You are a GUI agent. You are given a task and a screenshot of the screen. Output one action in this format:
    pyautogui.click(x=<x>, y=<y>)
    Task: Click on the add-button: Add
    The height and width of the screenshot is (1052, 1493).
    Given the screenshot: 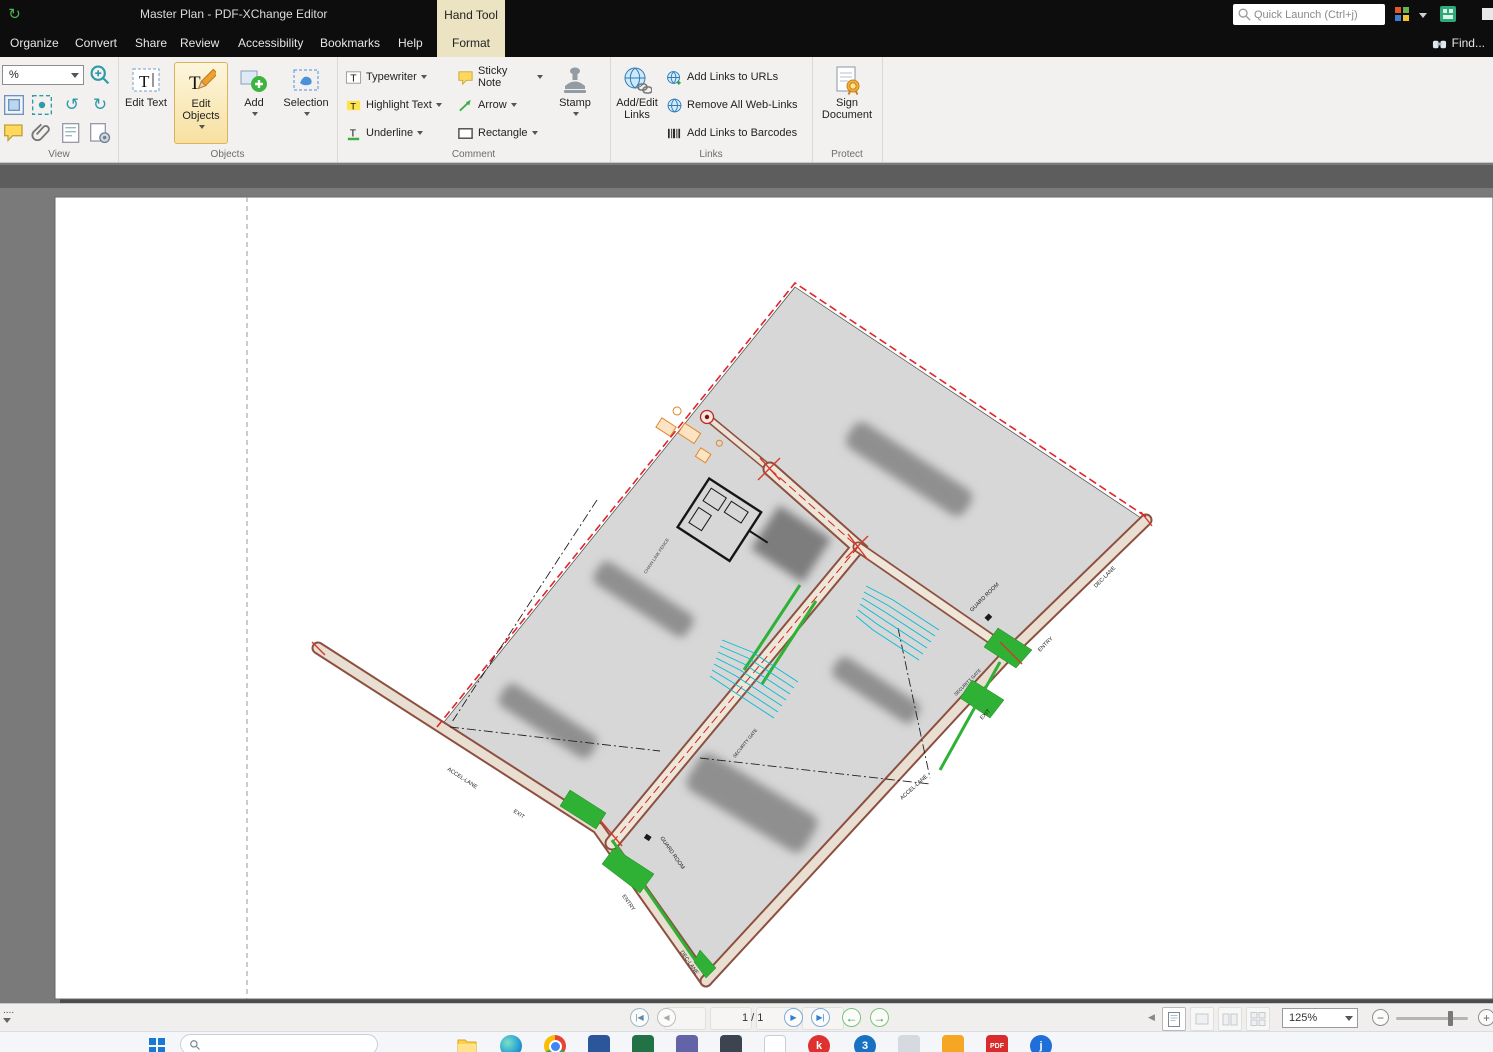 What is the action you would take?
    pyautogui.click(x=254, y=103)
    